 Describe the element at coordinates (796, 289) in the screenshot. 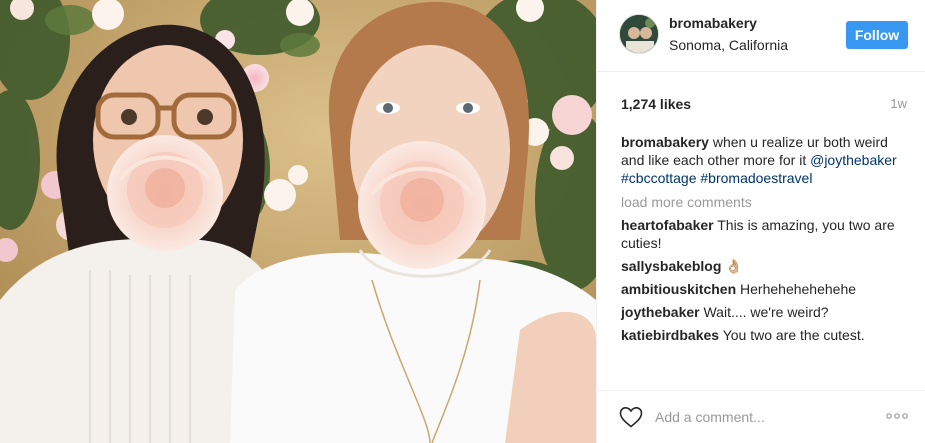

I see `comment-text: Herhehehehehehe` at that location.